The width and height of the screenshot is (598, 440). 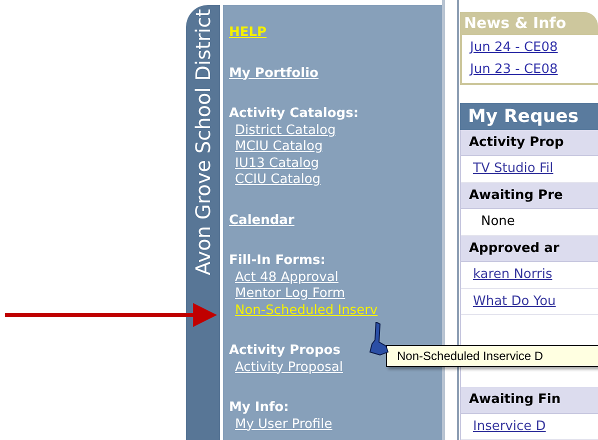 What do you see at coordinates (283, 424) in the screenshot?
I see `sidebar-link: My User Profile` at bounding box center [283, 424].